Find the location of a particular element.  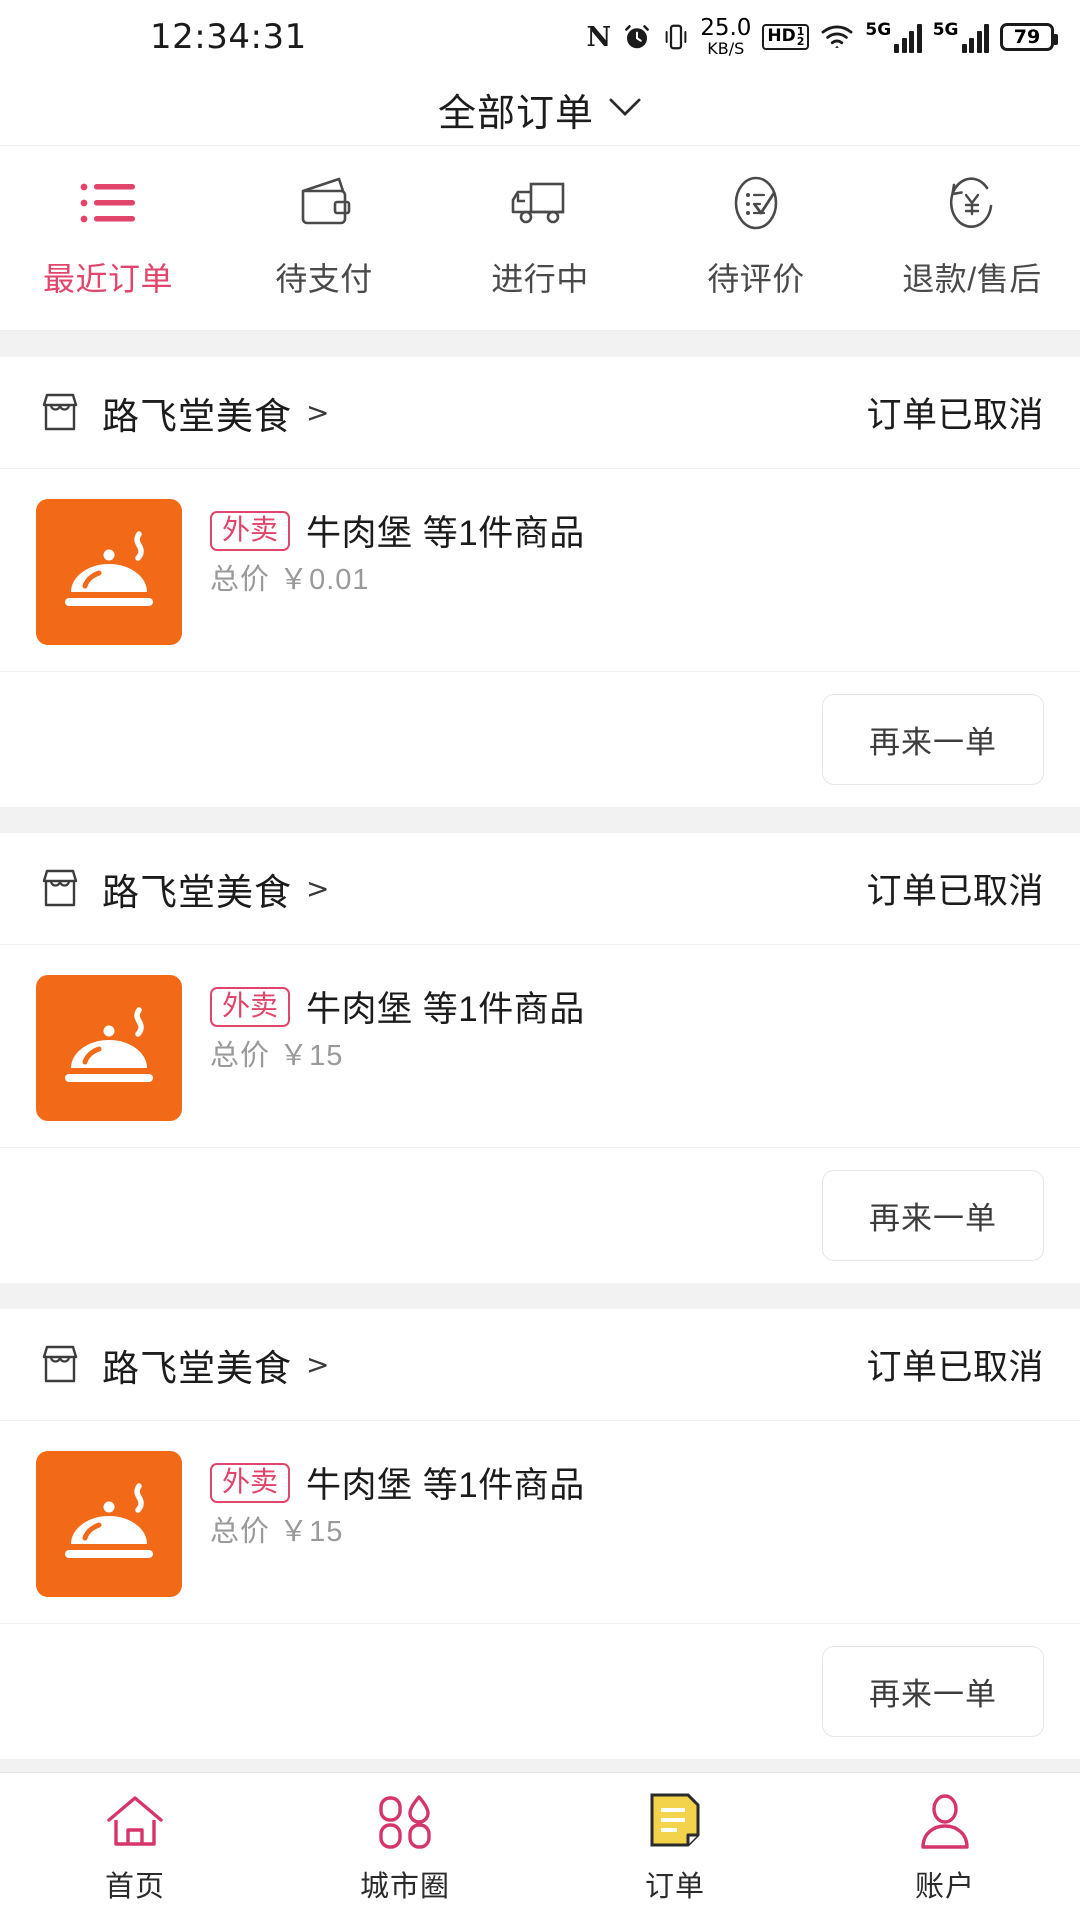

tab-pending-payment: 待支付 is located at coordinates (324, 236).